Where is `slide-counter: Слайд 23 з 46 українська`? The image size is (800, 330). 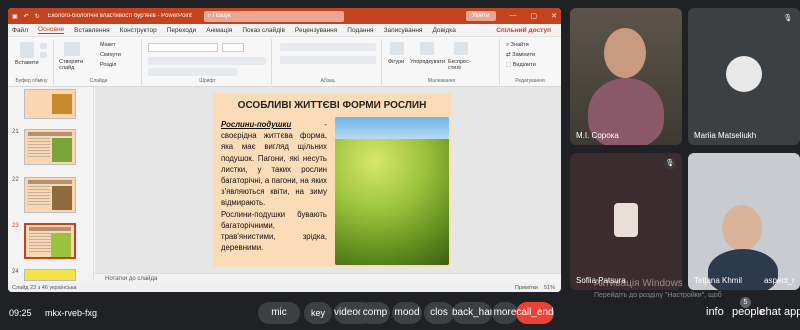
slide-counter: Слайд 23 з 46 українська is located at coordinates (44, 287).